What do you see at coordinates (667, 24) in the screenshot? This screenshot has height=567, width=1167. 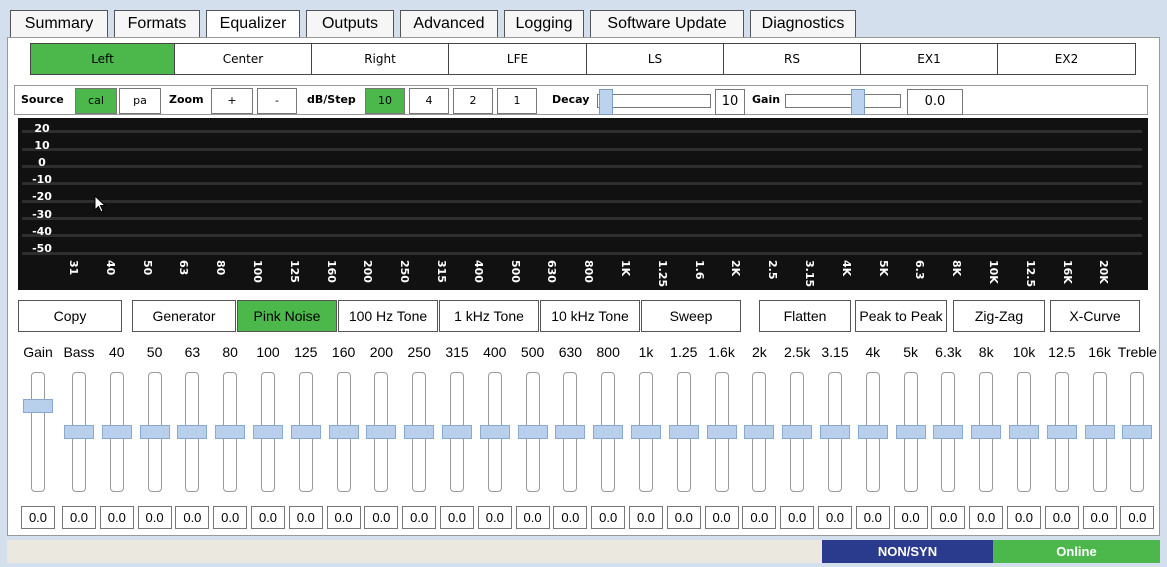 I see `tab-software-update: Software Update` at bounding box center [667, 24].